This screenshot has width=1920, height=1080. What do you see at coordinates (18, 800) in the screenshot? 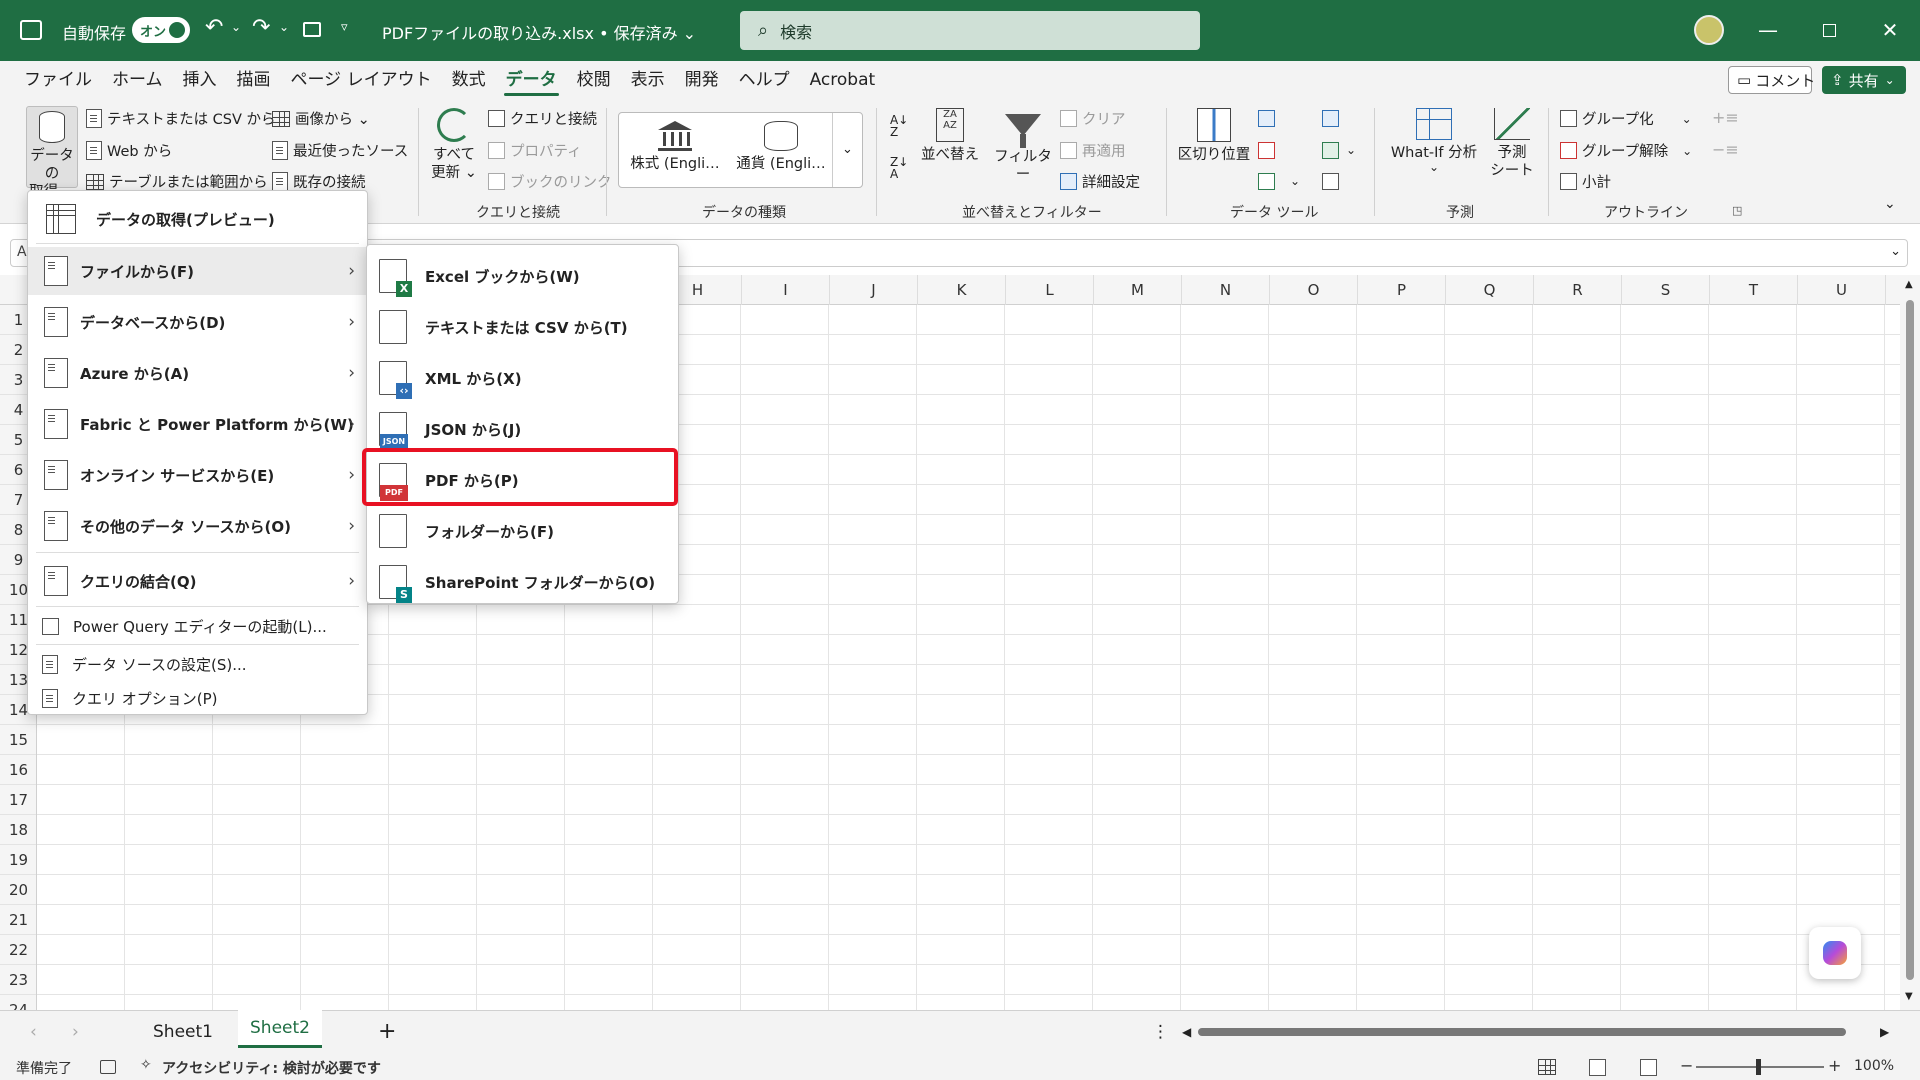
I see `row-header: 17` at bounding box center [18, 800].